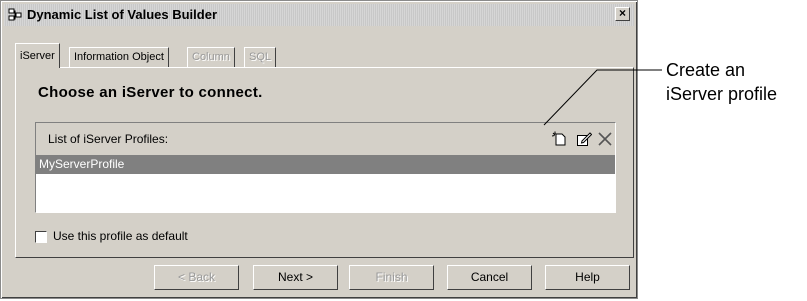  I want to click on callout-leader-line, so click(602, 97).